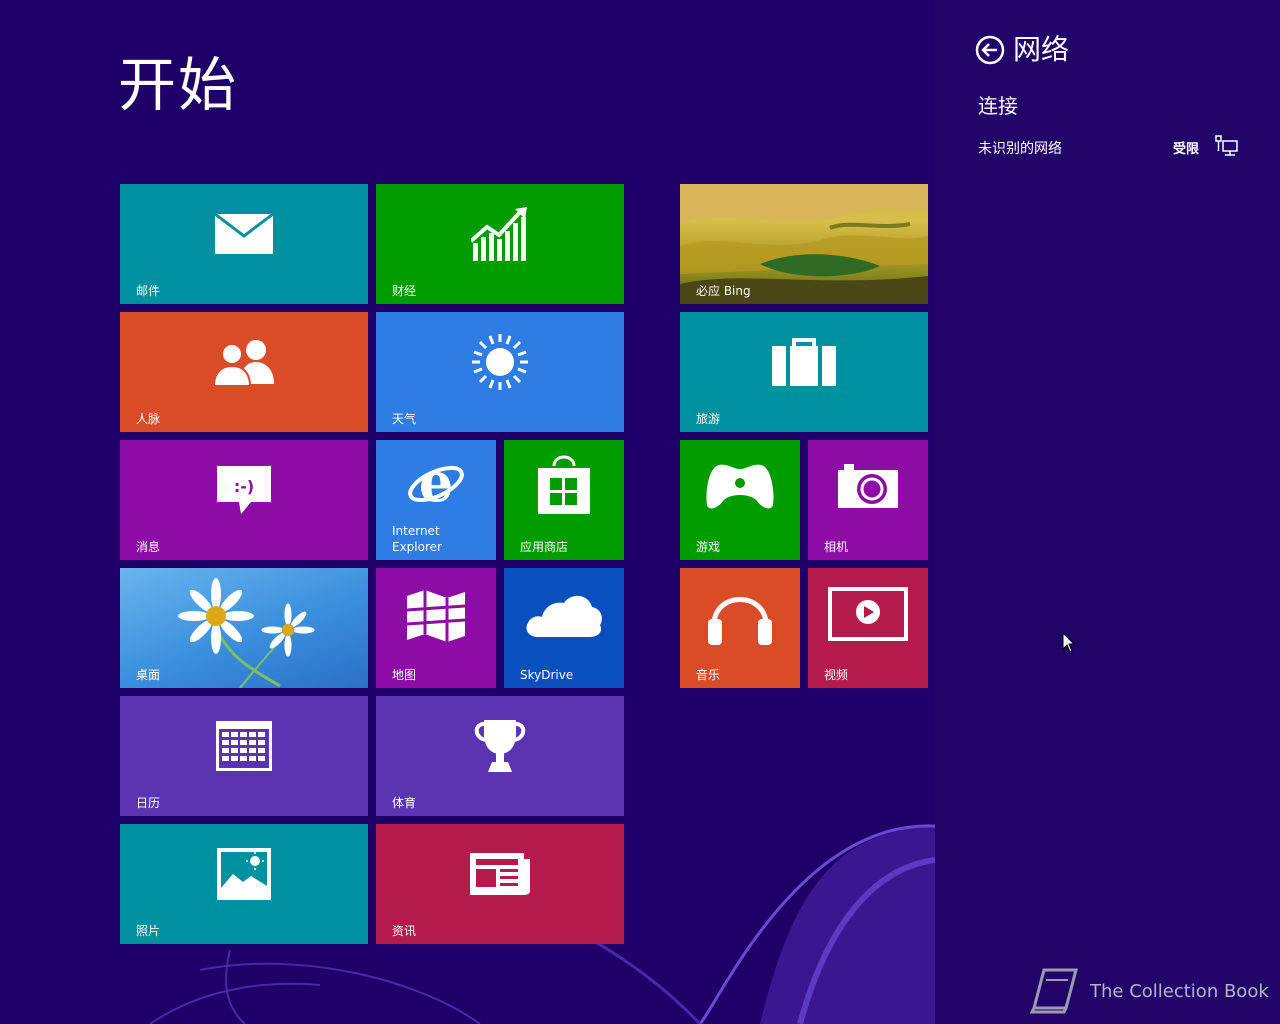 The width and height of the screenshot is (1280, 1024). I want to click on tile-label: 旅游, so click(708, 419).